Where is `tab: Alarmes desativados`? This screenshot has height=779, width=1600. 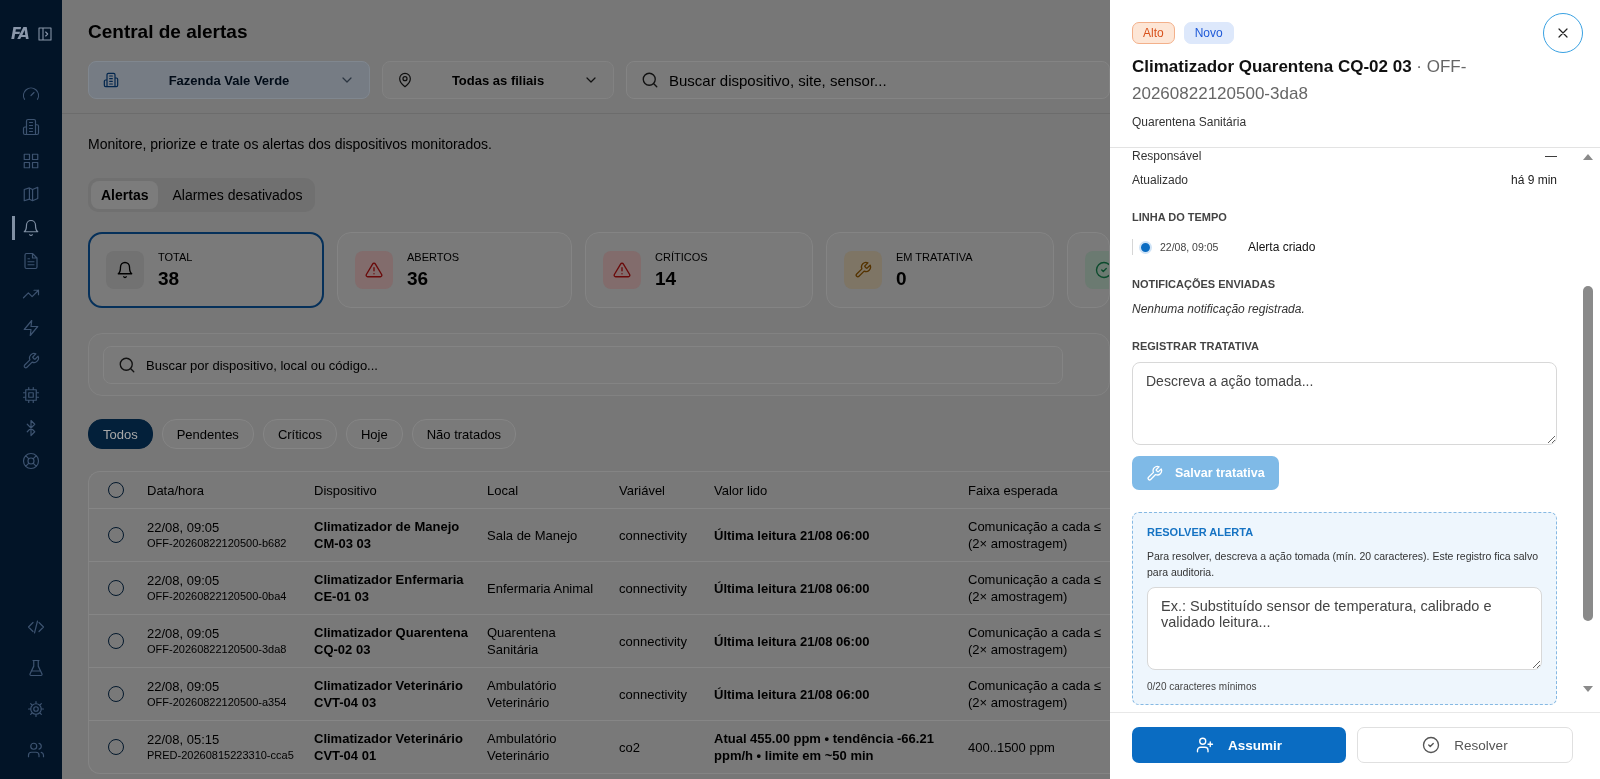 tab: Alarmes desativados is located at coordinates (237, 195).